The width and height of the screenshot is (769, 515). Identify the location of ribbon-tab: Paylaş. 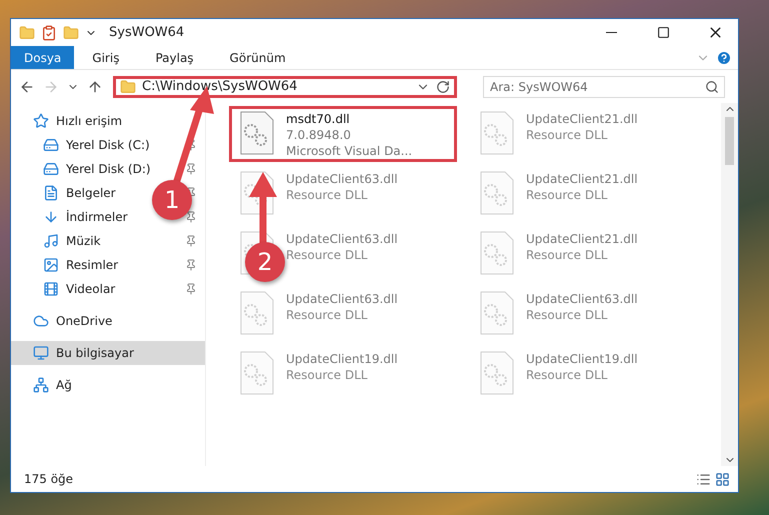
(174, 57).